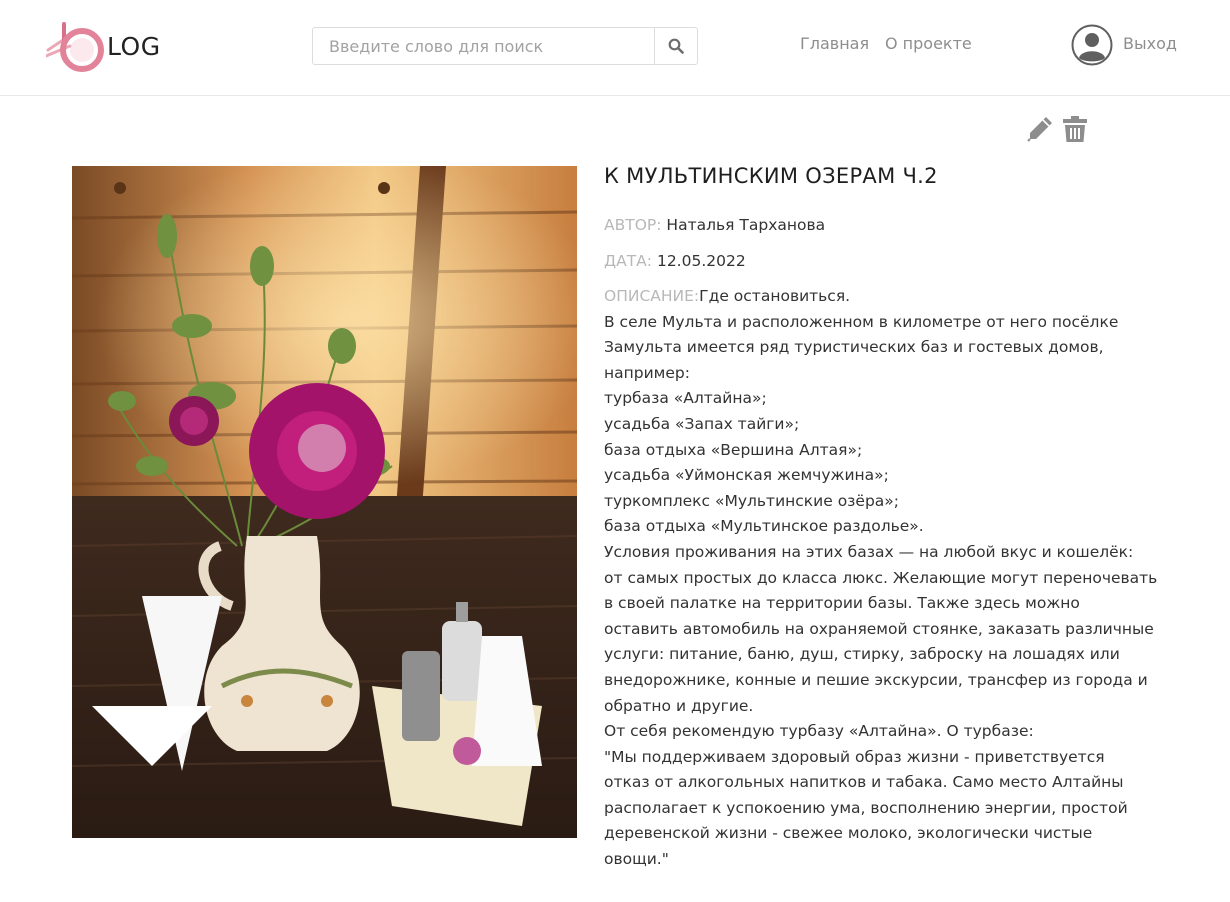 Image resolution: width=1230 pixels, height=902 pixels. I want to click on description-first-line: ОПИСАНИЕ:Где остановиться., so click(894, 297).